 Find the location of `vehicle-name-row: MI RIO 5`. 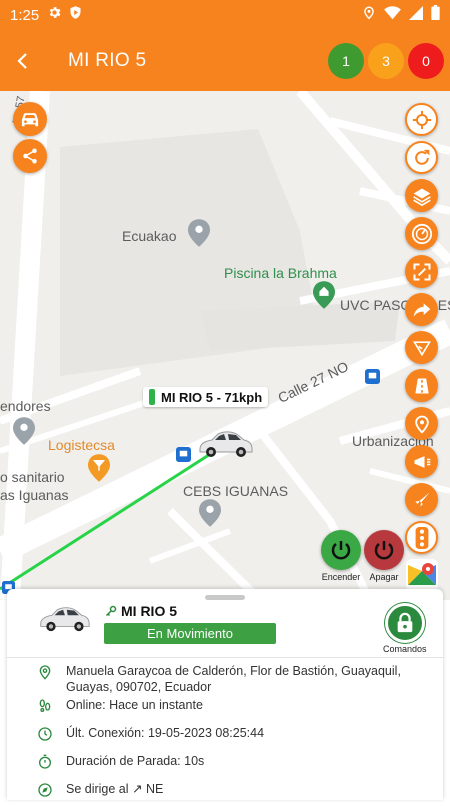

vehicle-name-row: MI RIO 5 is located at coordinates (141, 611).